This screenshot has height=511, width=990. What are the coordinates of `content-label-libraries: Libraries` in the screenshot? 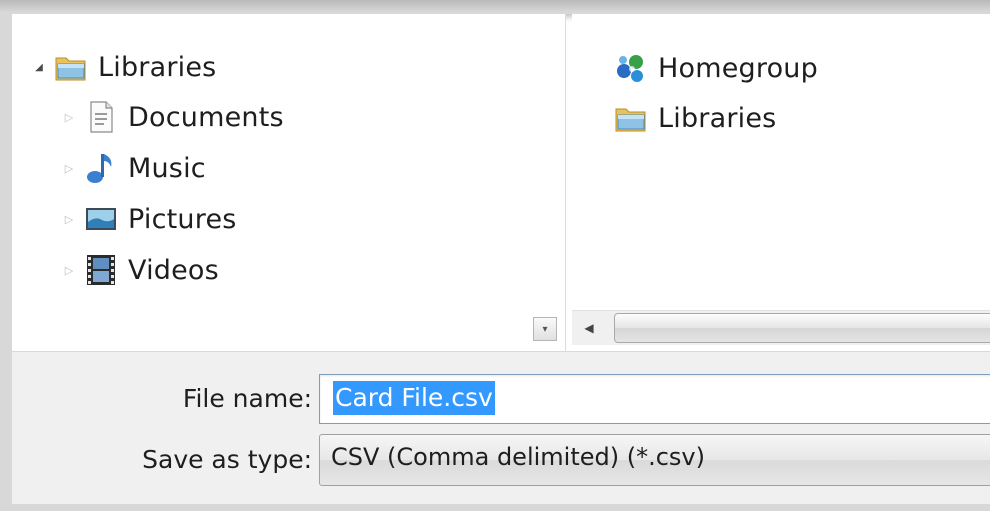 It's located at (717, 118).